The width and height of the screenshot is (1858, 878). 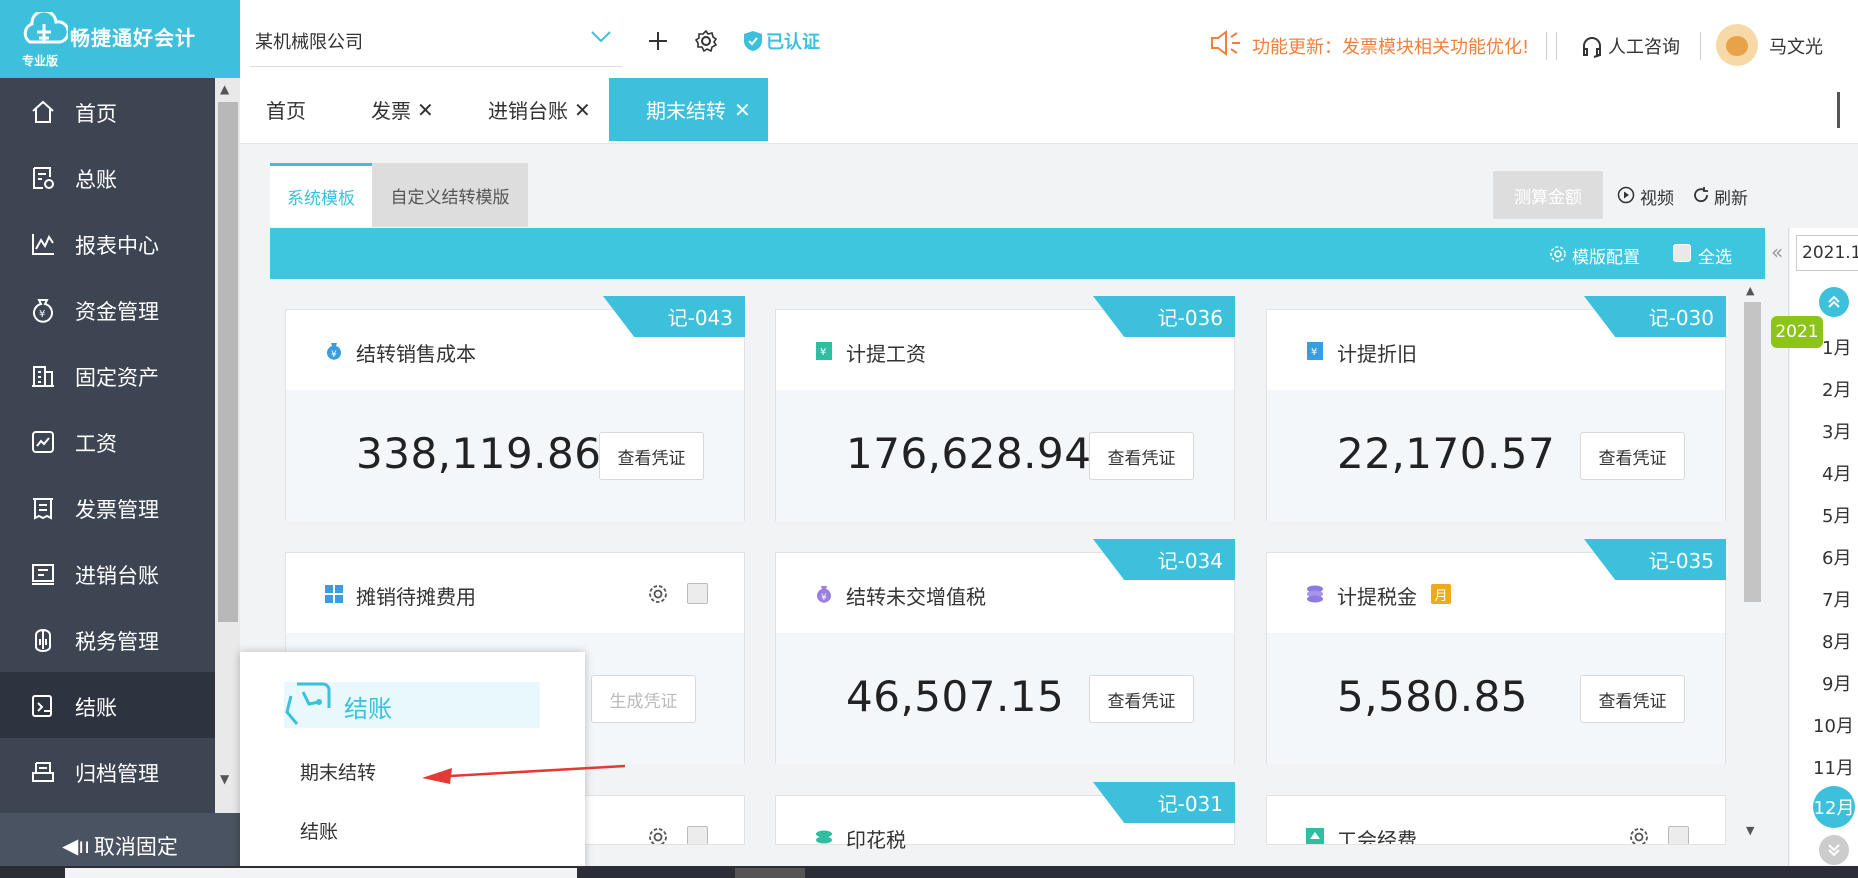 I want to click on app-name: 畅捷通好会计, so click(x=133, y=38).